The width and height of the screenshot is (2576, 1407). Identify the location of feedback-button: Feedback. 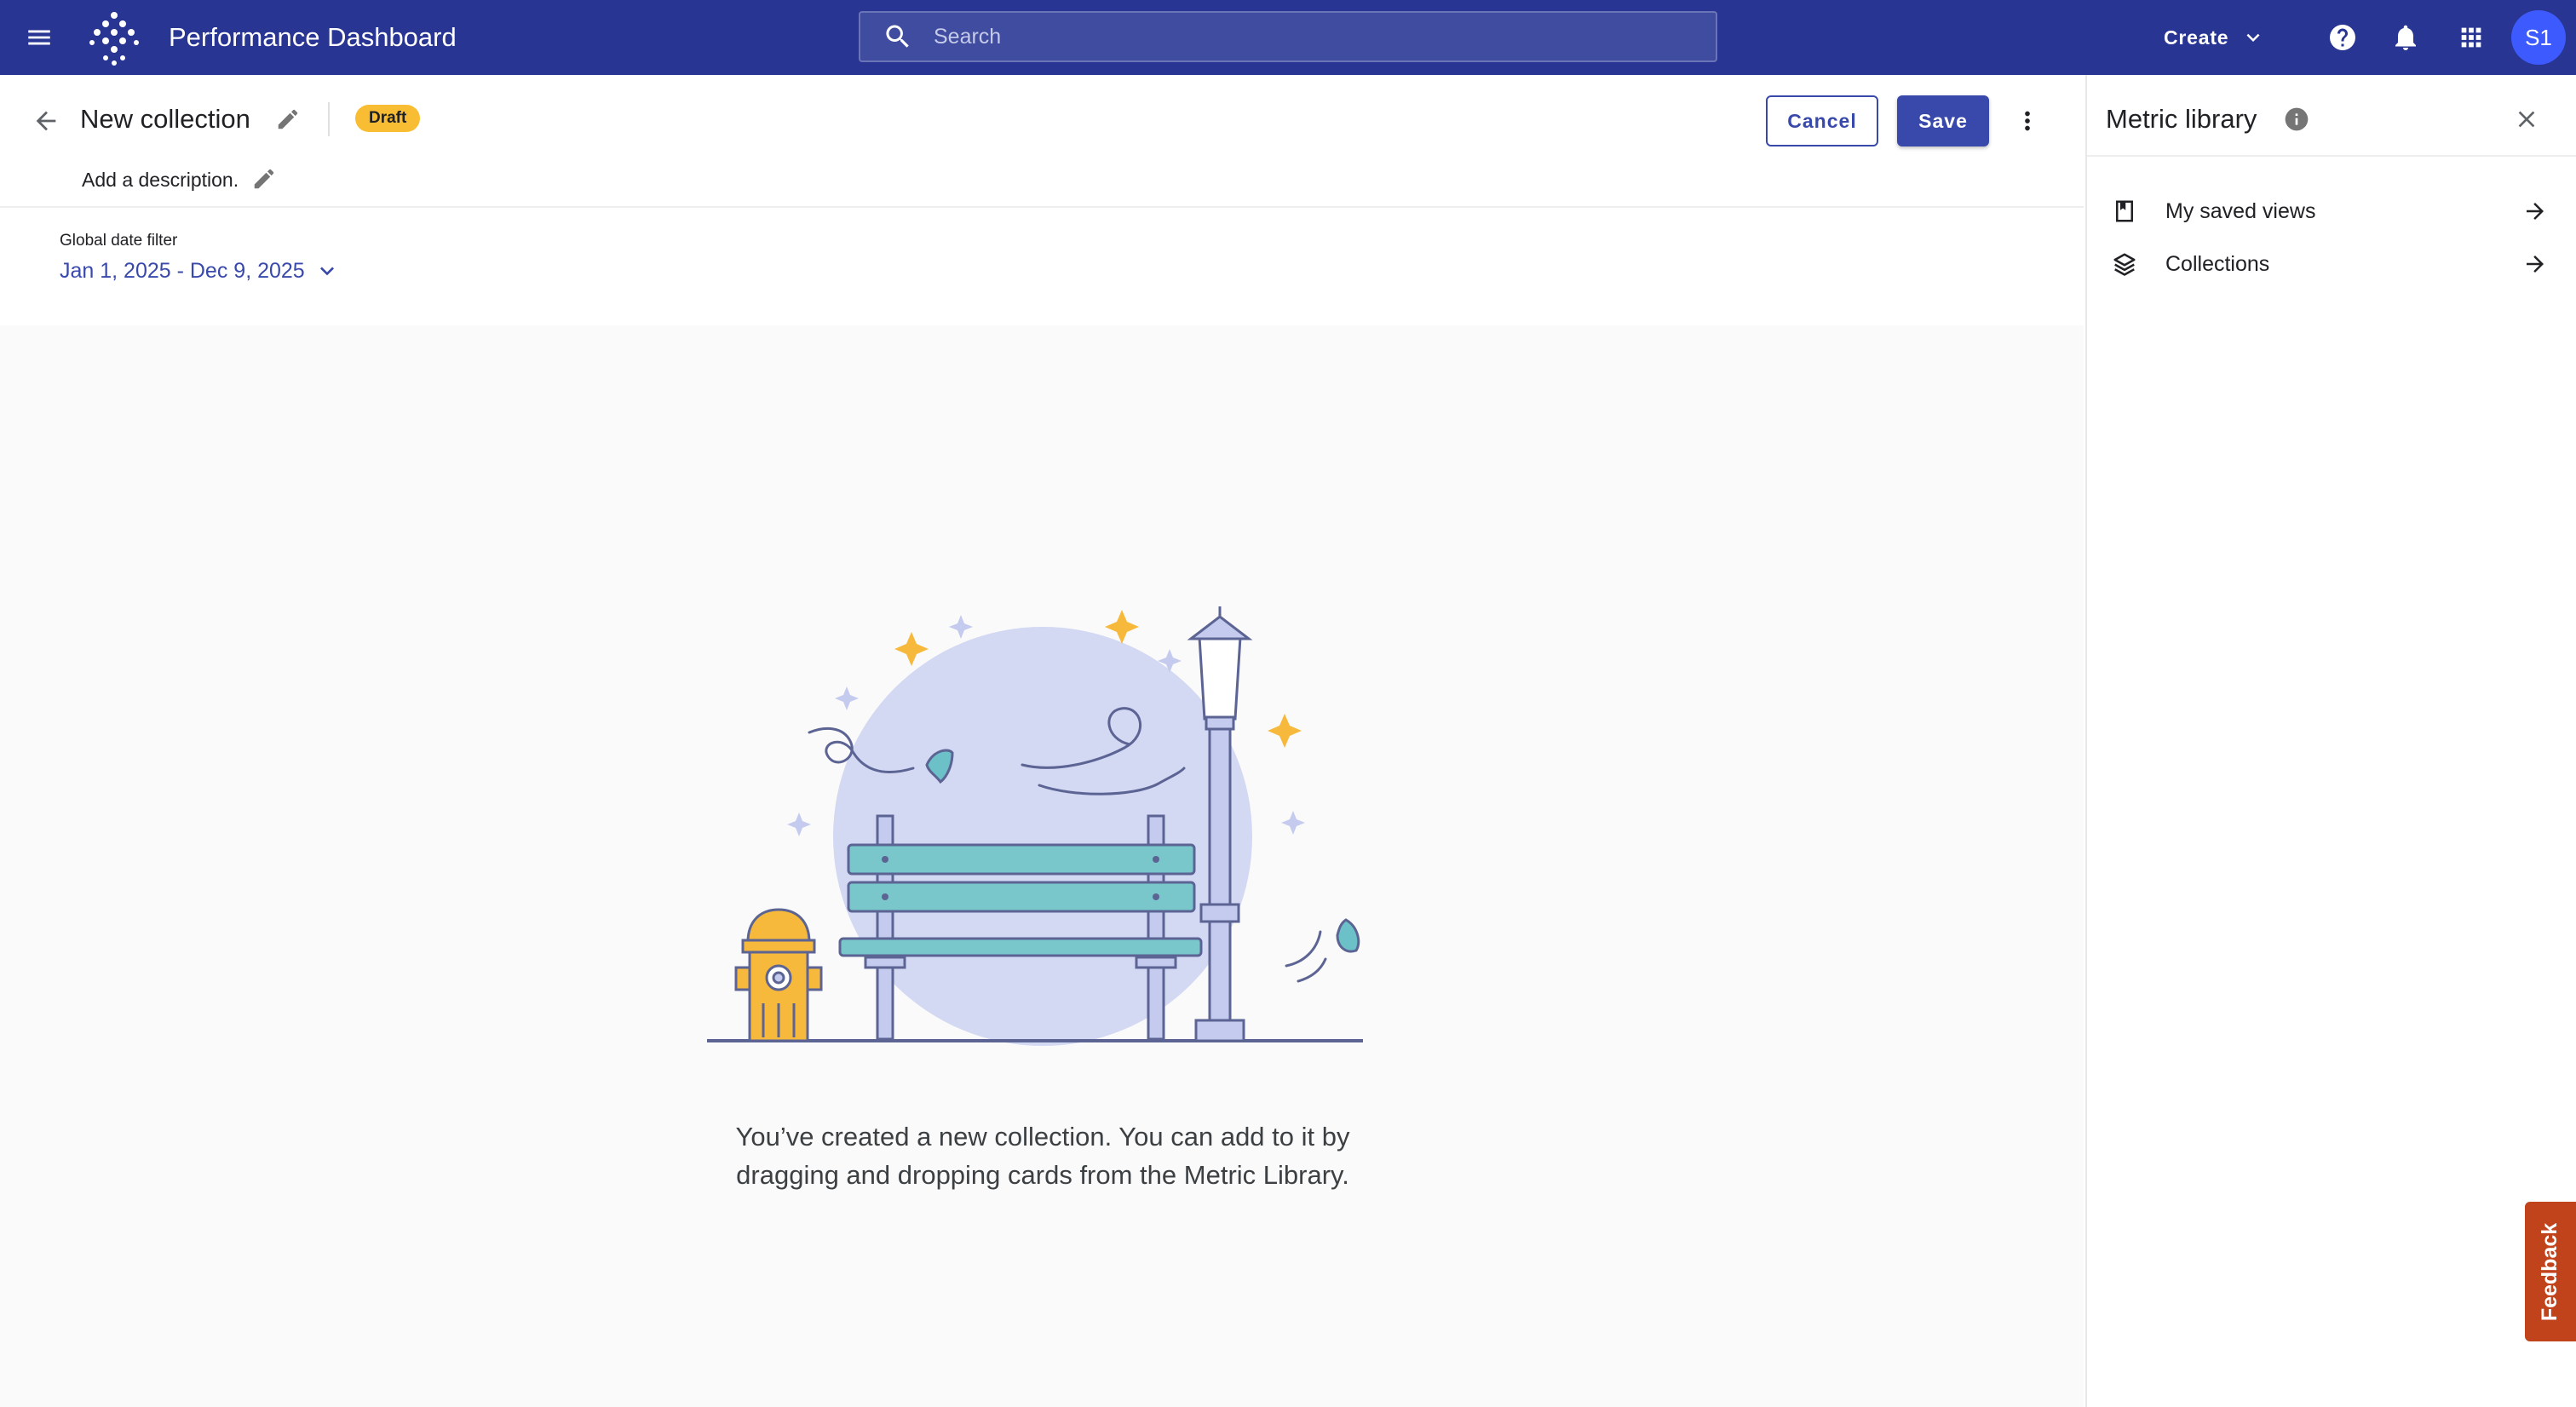
(2550, 1271).